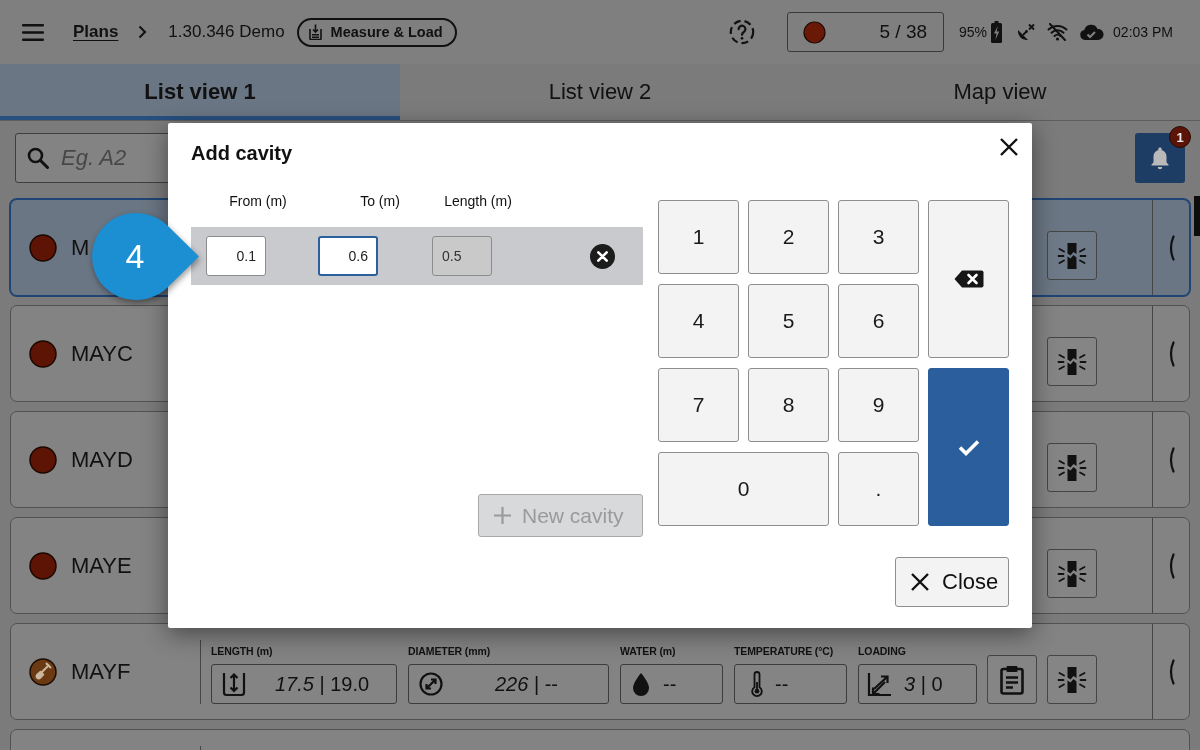  What do you see at coordinates (882, 651) in the screenshot?
I see `field-label: LOADING` at bounding box center [882, 651].